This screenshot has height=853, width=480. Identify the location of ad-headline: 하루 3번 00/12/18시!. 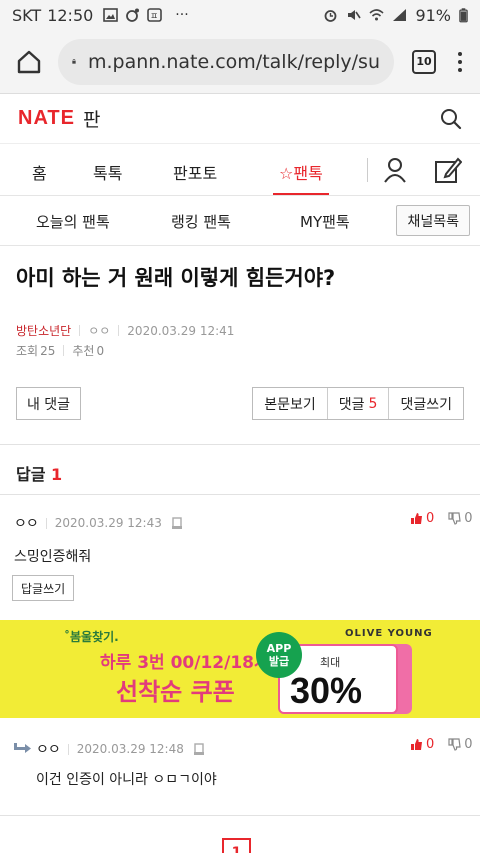
(189, 663).